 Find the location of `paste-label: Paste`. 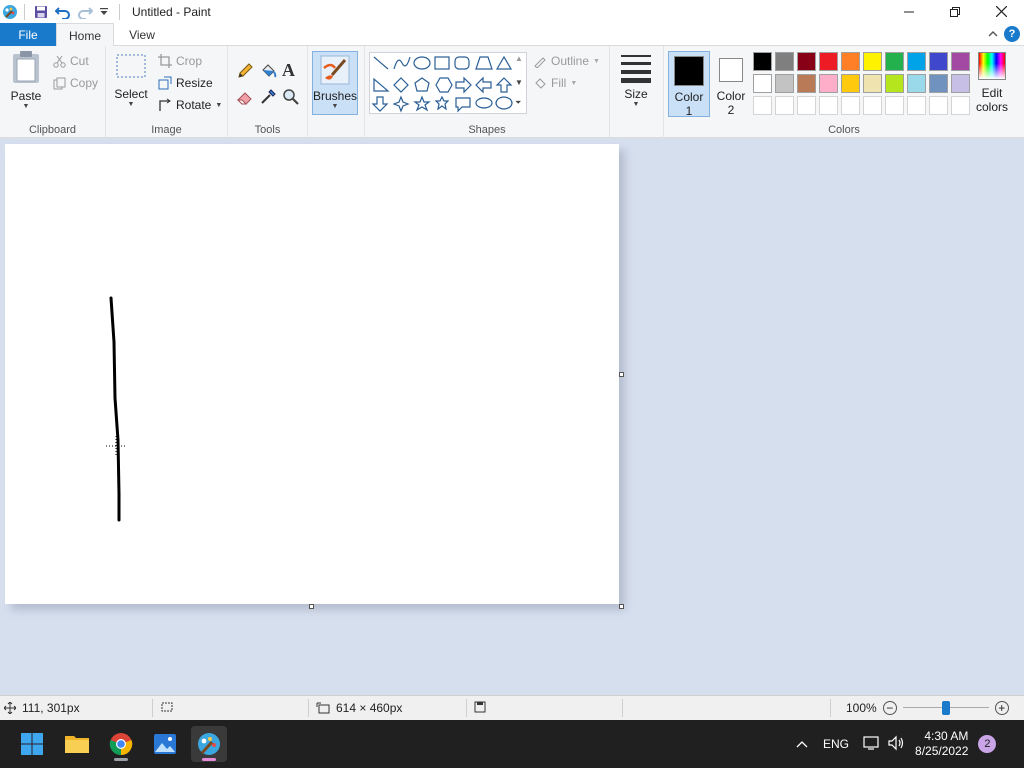

paste-label: Paste is located at coordinates (26, 96).